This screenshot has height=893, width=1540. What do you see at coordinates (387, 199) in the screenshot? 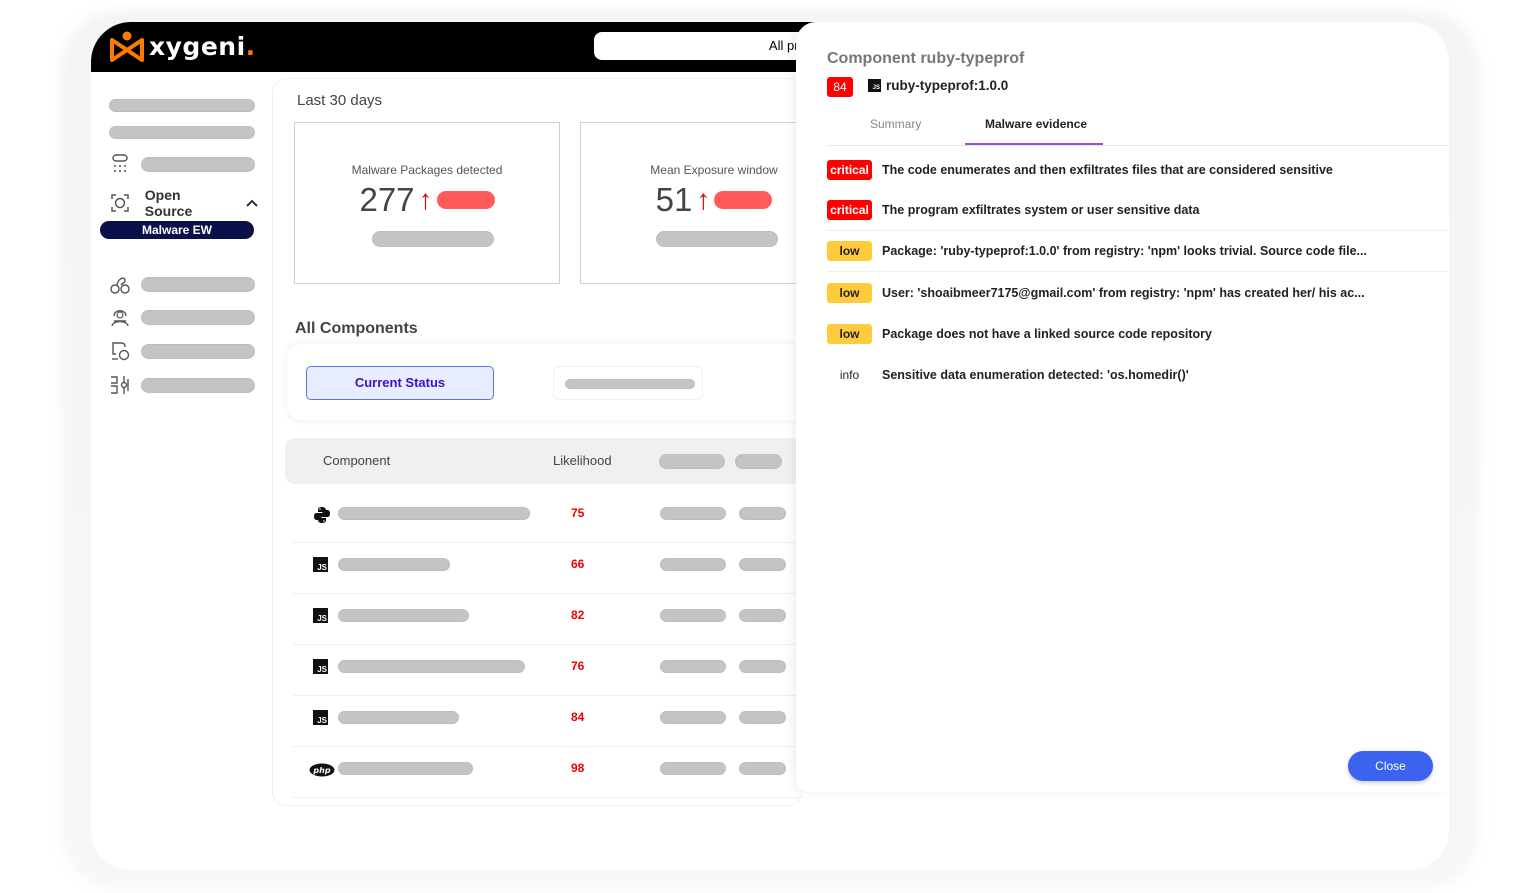
I see `kpi-value: 277` at bounding box center [387, 199].